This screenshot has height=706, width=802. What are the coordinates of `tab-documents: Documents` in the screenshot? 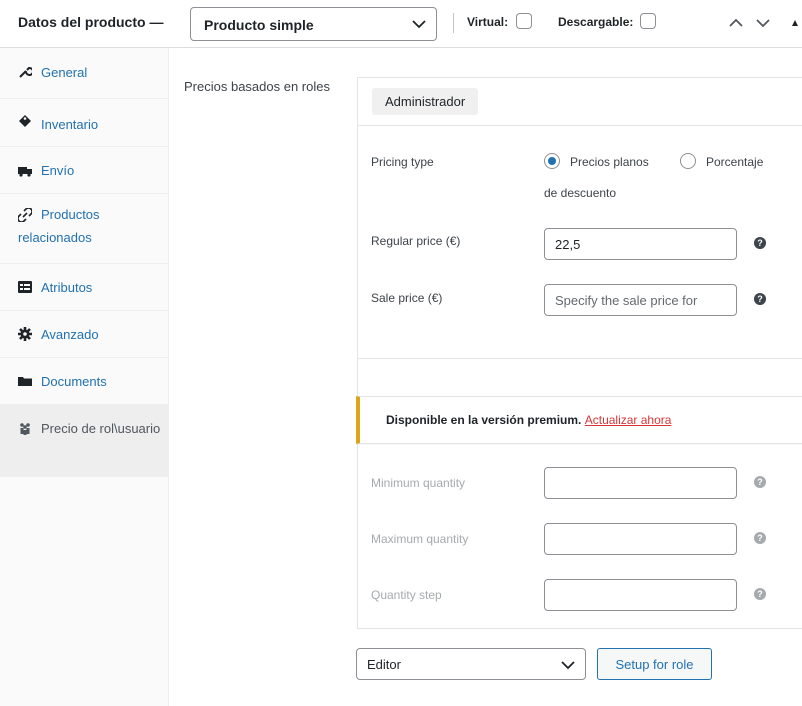 It's located at (84, 381).